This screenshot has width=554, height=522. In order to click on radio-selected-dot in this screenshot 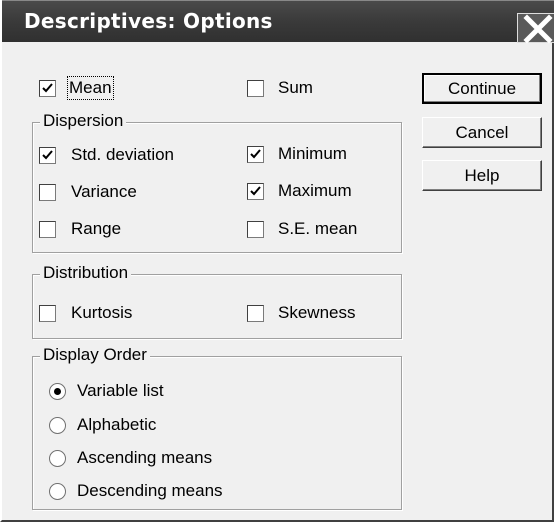, I will do `click(57, 391)`.